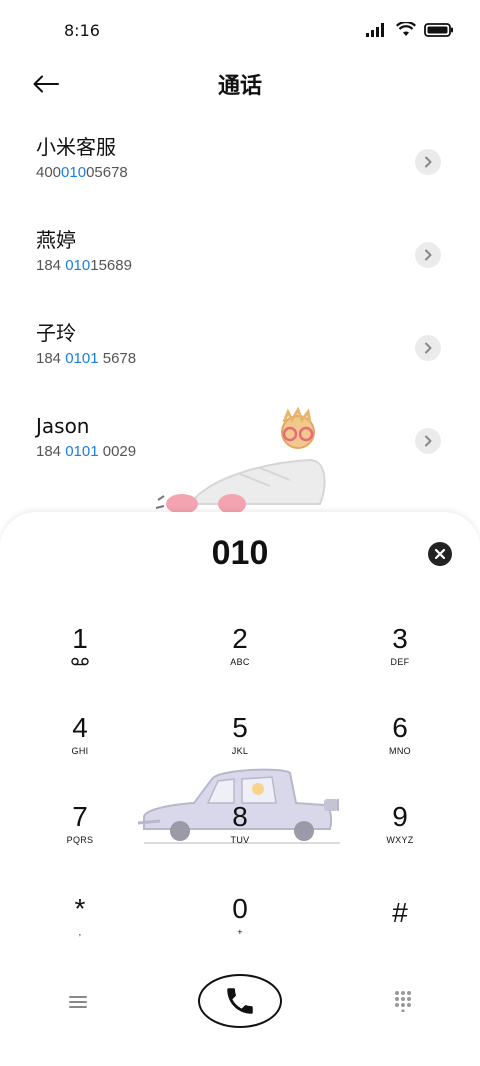 The image size is (480, 1066). Describe the element at coordinates (406, 29) in the screenshot. I see `wifi-icon` at that location.